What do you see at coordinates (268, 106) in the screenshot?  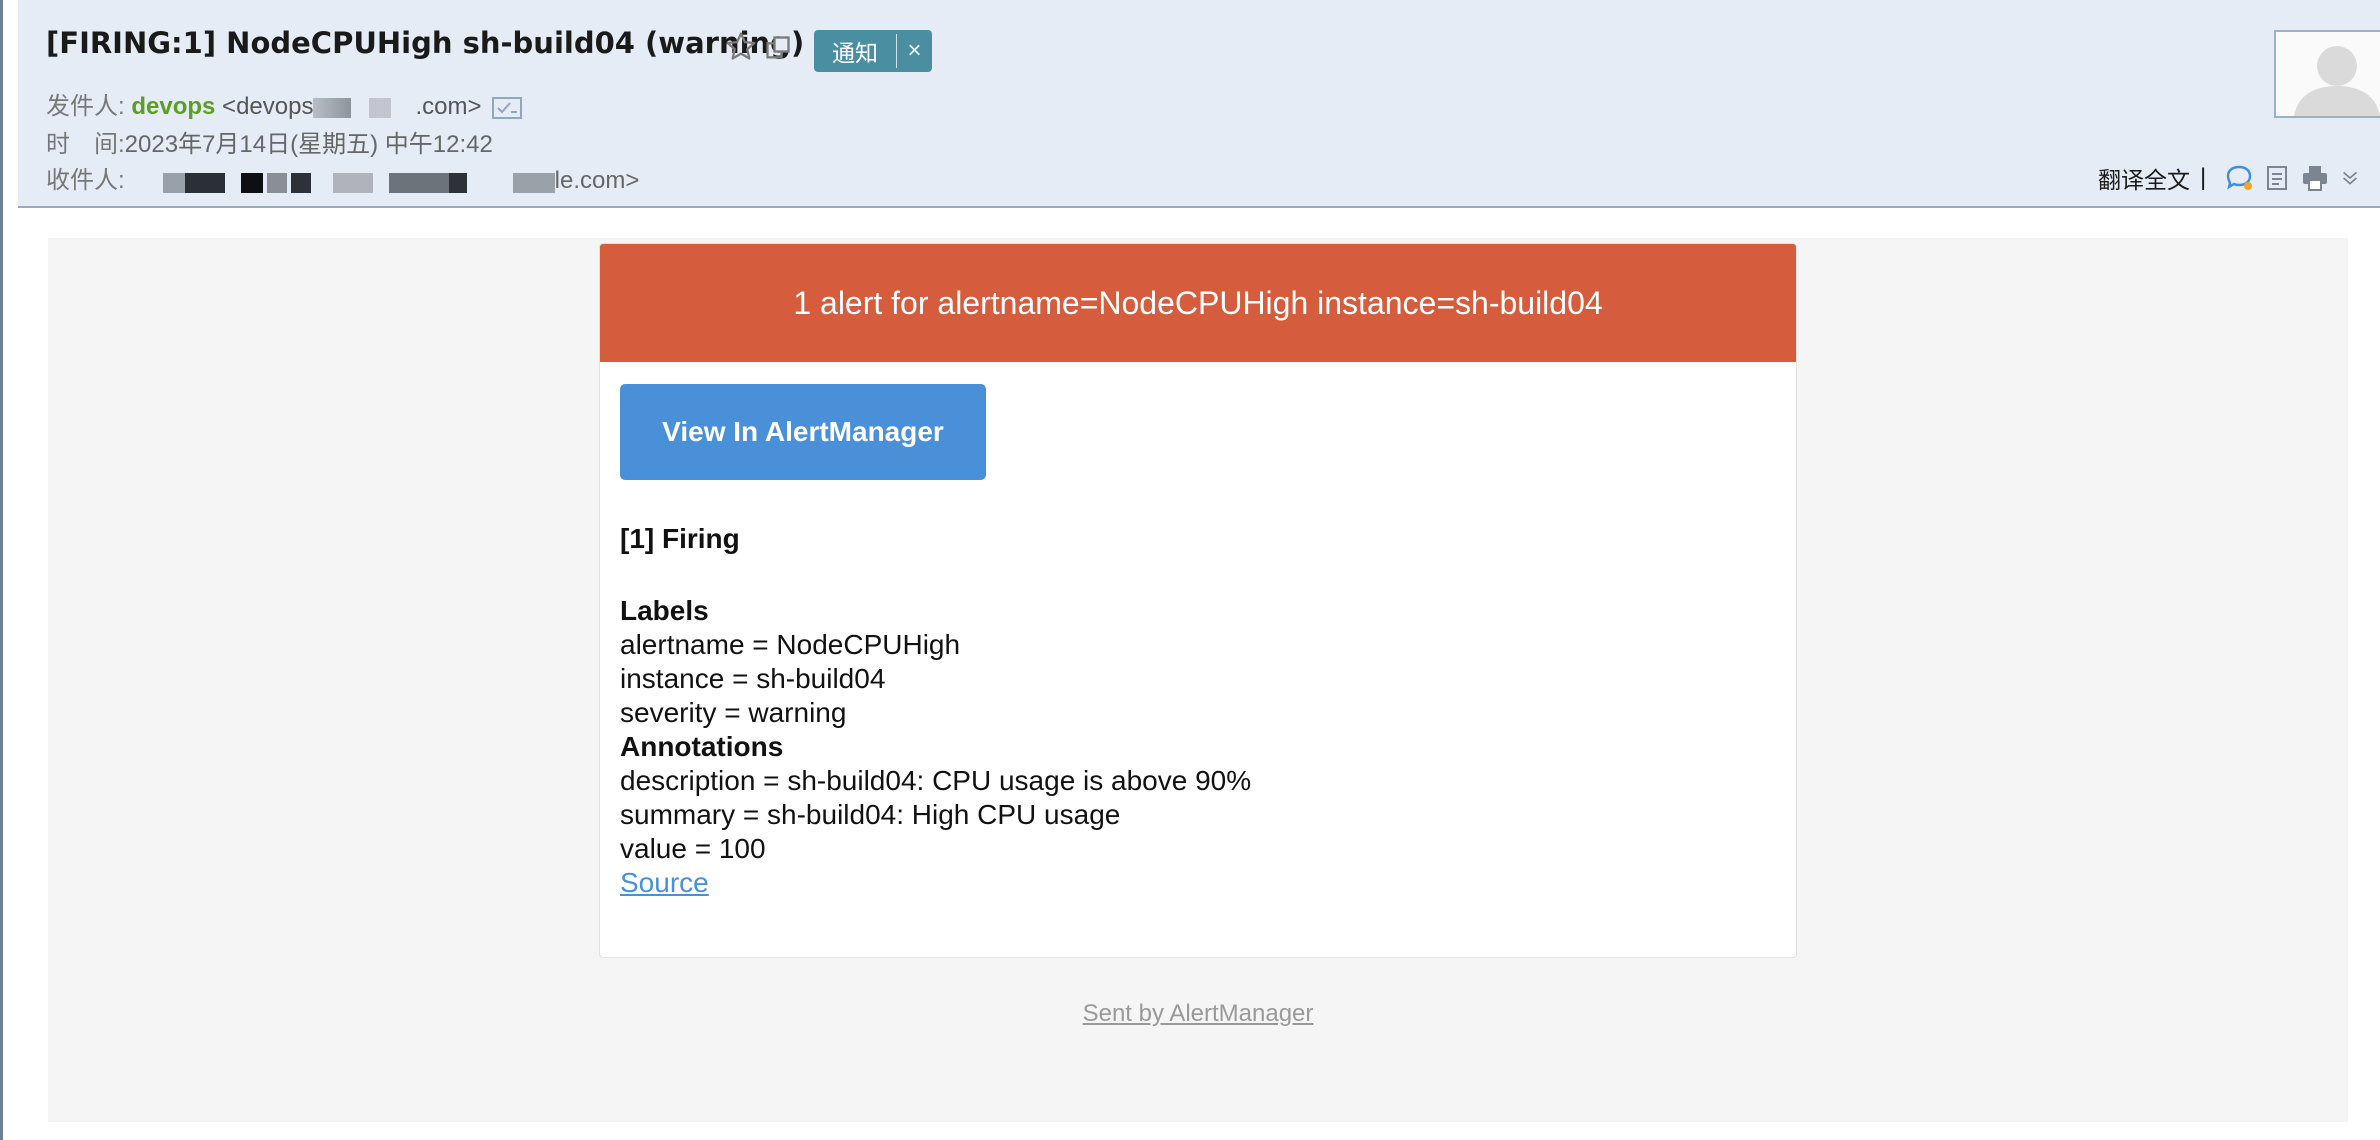 I see `sender-address-start: <devops` at bounding box center [268, 106].